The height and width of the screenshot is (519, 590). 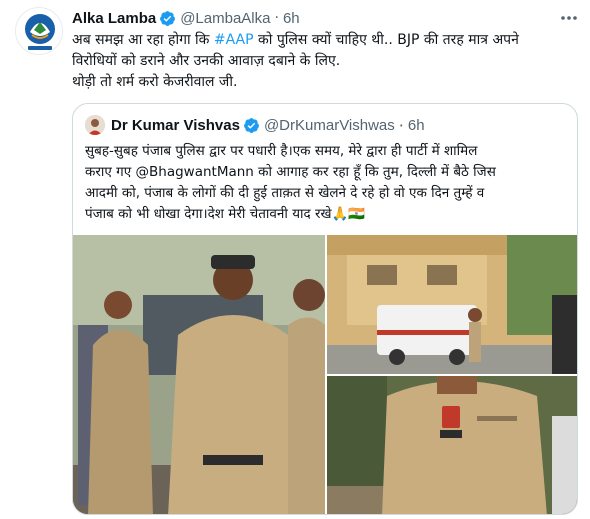 What do you see at coordinates (175, 125) in the screenshot?
I see `quoted-author-name: Dr Kumar Vishvas` at bounding box center [175, 125].